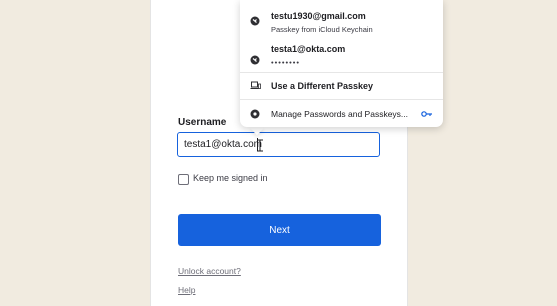  I want to click on keep-signed-in-checkbox, so click(183, 179).